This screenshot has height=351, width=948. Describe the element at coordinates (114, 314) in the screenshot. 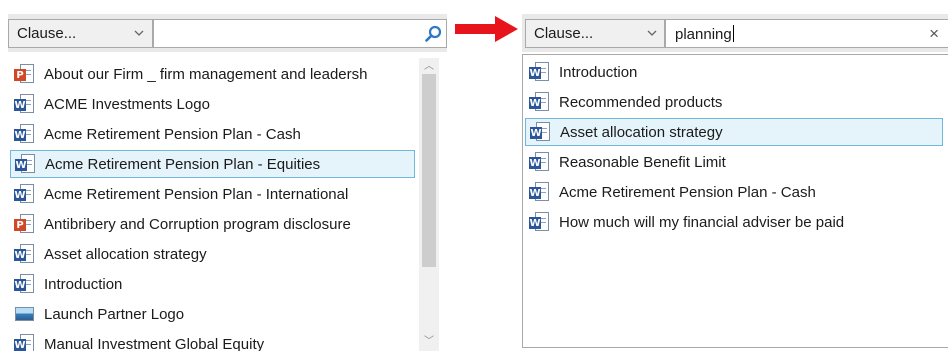

I see `list-item-label: Launch Partner Logo` at that location.